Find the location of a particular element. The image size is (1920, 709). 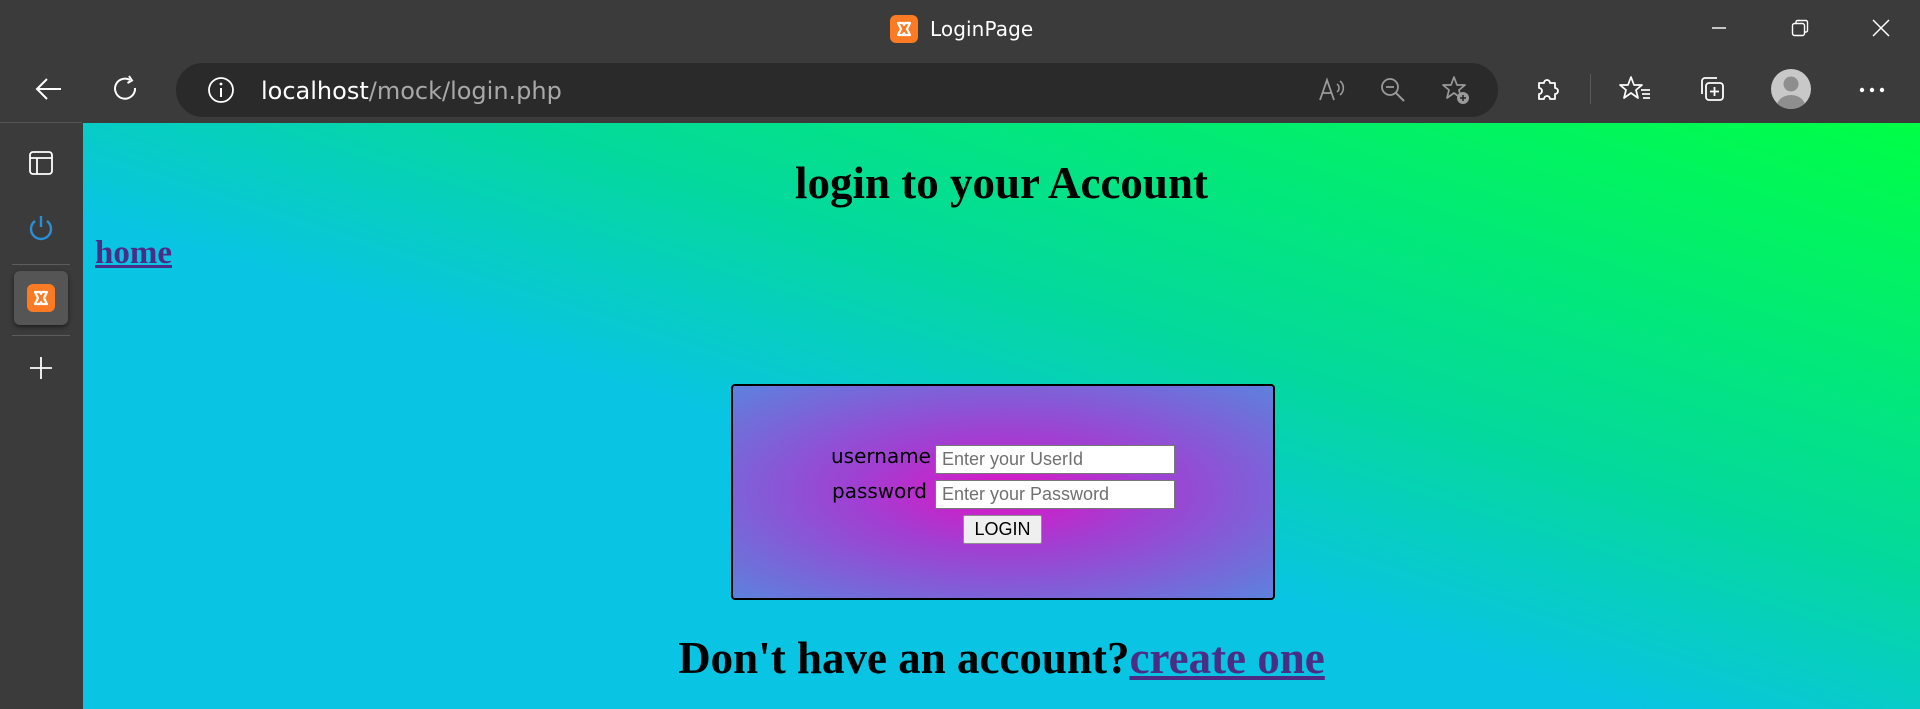

login-button: LOGIN is located at coordinates (1002, 529).